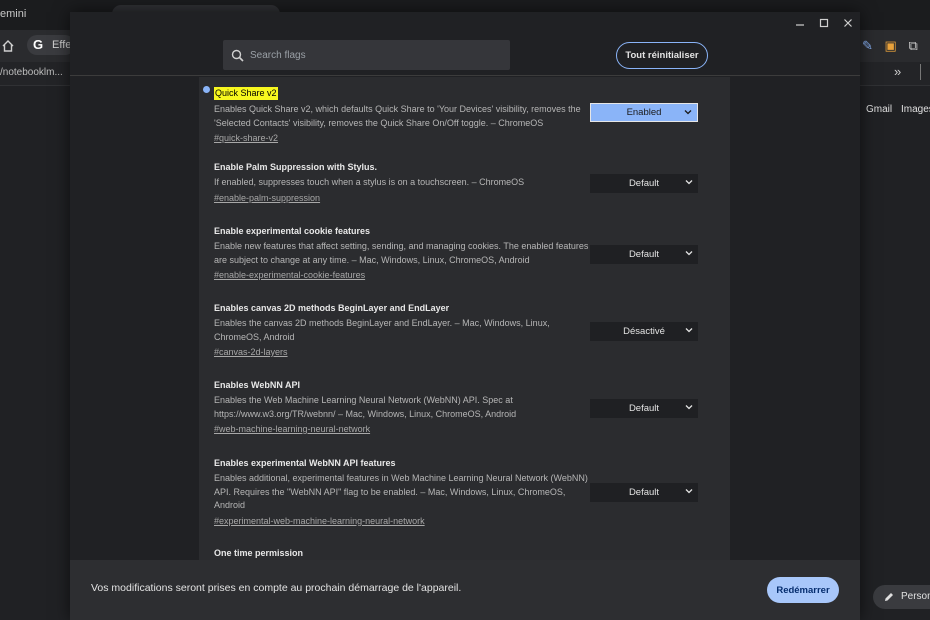  I want to click on flag-link: #enable-experimental-cookie-features, so click(464, 275).